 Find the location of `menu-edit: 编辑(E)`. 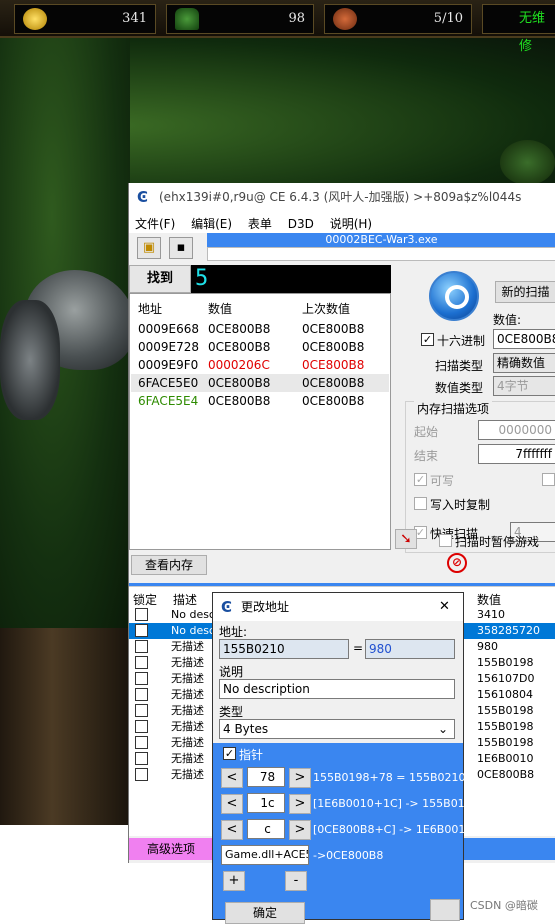

menu-edit: 编辑(E) is located at coordinates (211, 221).